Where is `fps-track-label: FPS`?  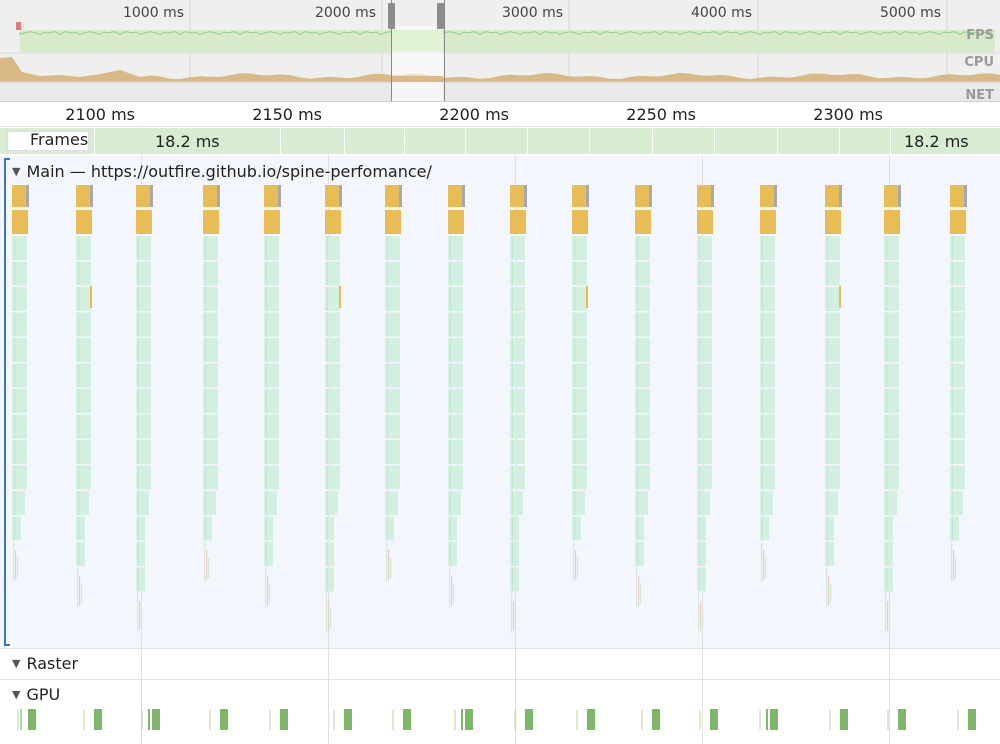
fps-track-label: FPS is located at coordinates (980, 35).